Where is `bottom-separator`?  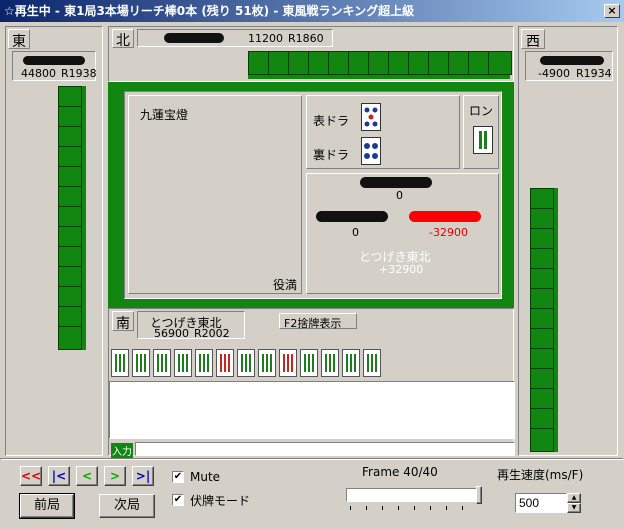 bottom-separator is located at coordinates (312, 459).